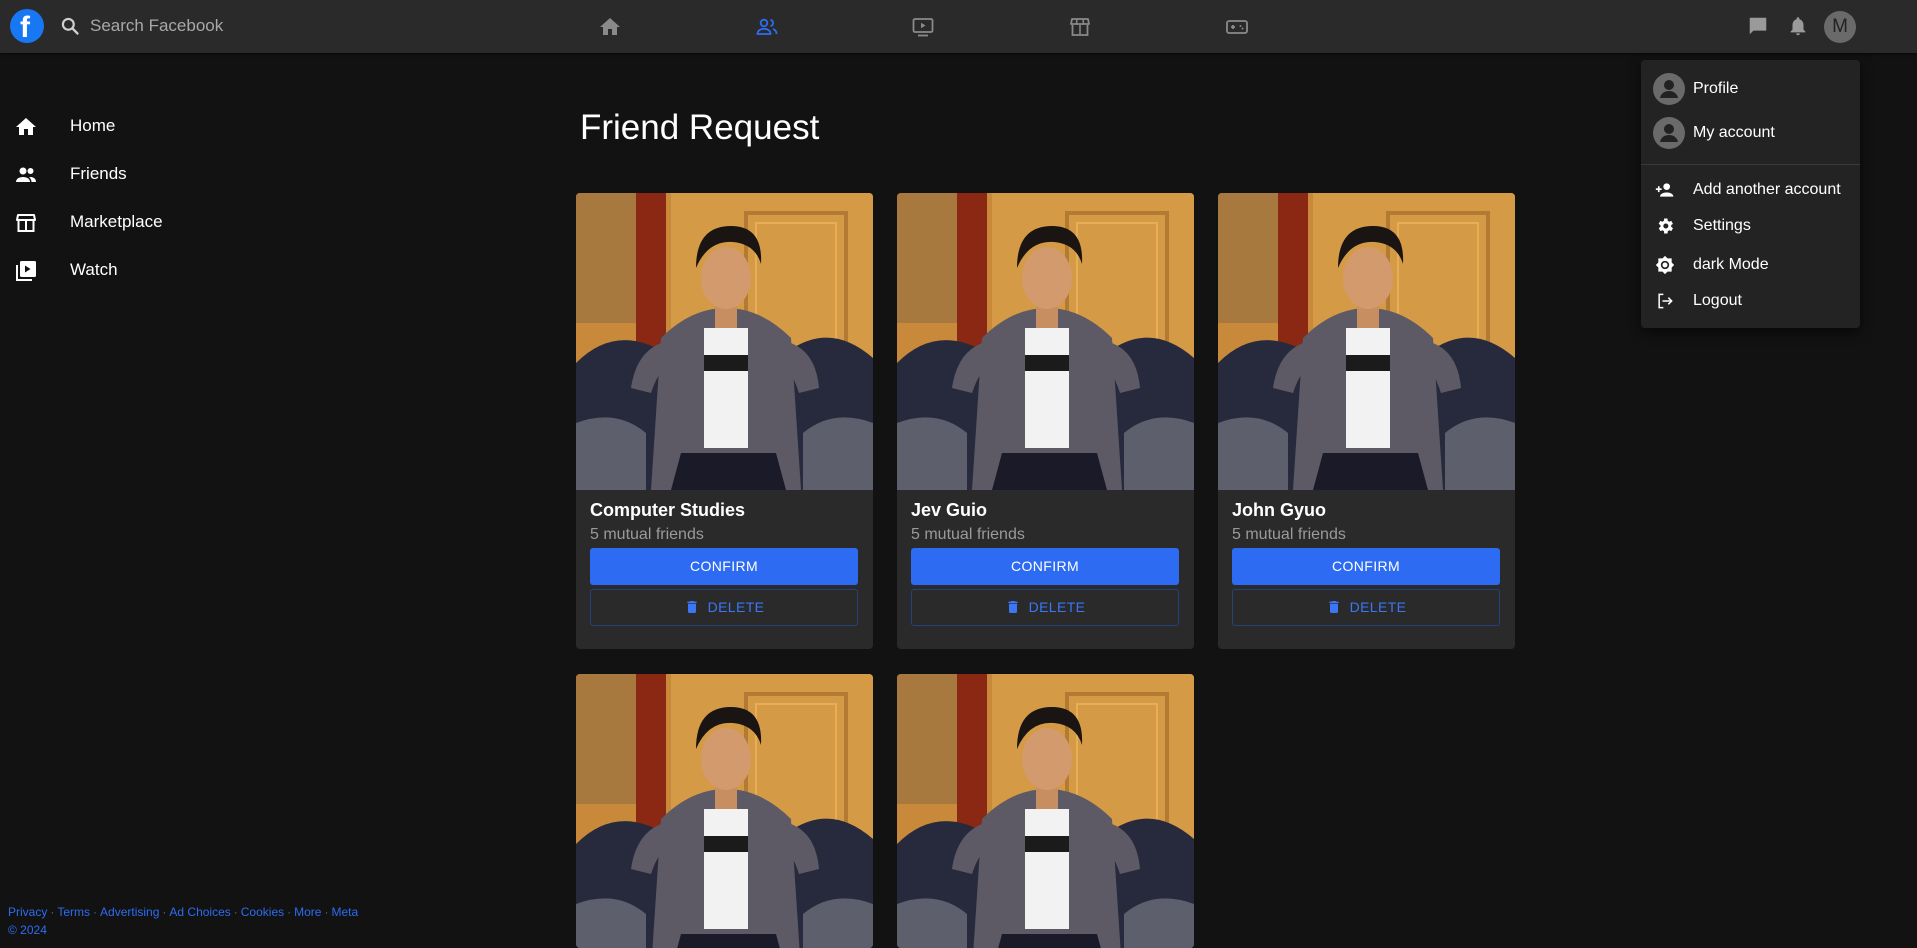 The height and width of the screenshot is (948, 1917). I want to click on notifications-icon, so click(1798, 26).